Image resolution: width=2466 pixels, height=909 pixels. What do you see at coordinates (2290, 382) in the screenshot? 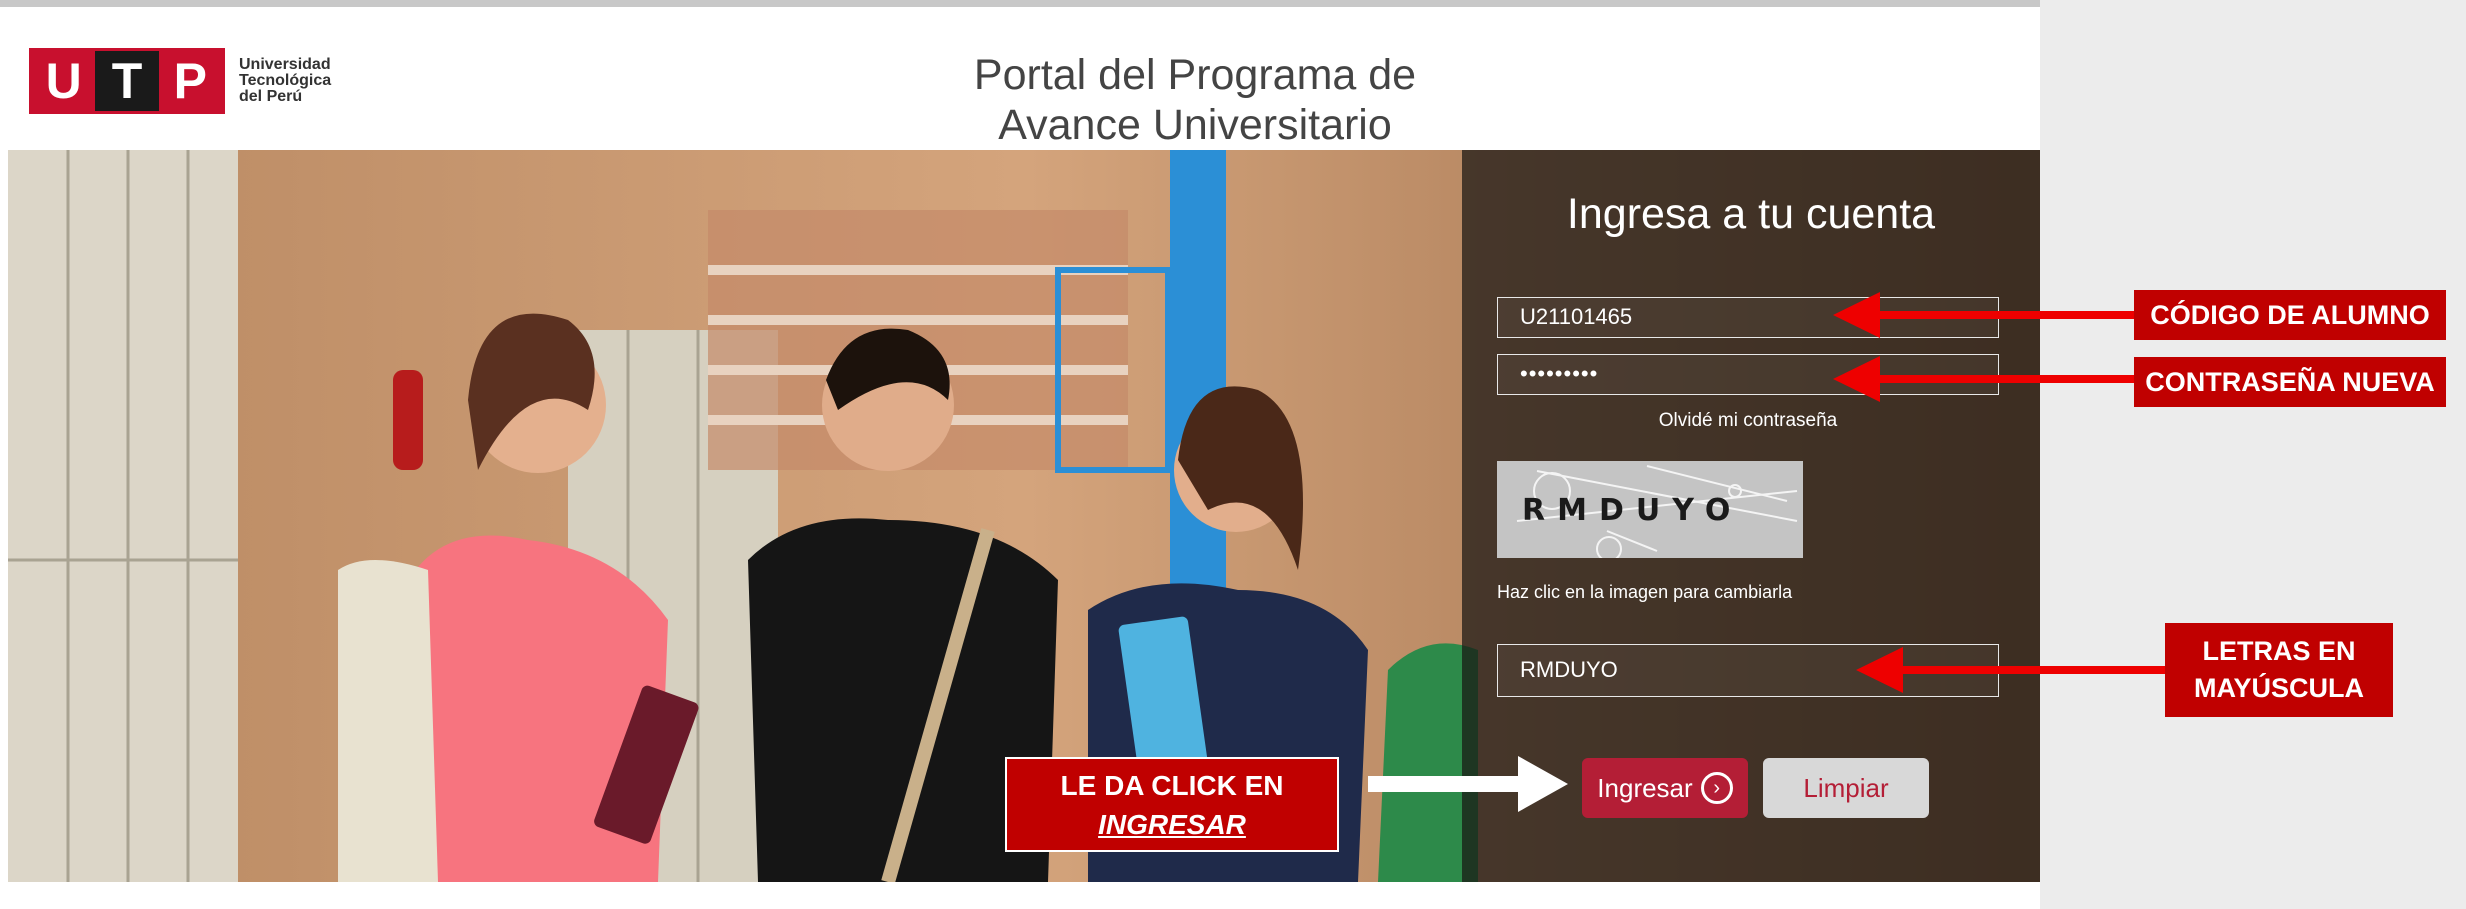
I see `annotation-contrasena-nueva: CONTRASEÑA NUEVA` at bounding box center [2290, 382].